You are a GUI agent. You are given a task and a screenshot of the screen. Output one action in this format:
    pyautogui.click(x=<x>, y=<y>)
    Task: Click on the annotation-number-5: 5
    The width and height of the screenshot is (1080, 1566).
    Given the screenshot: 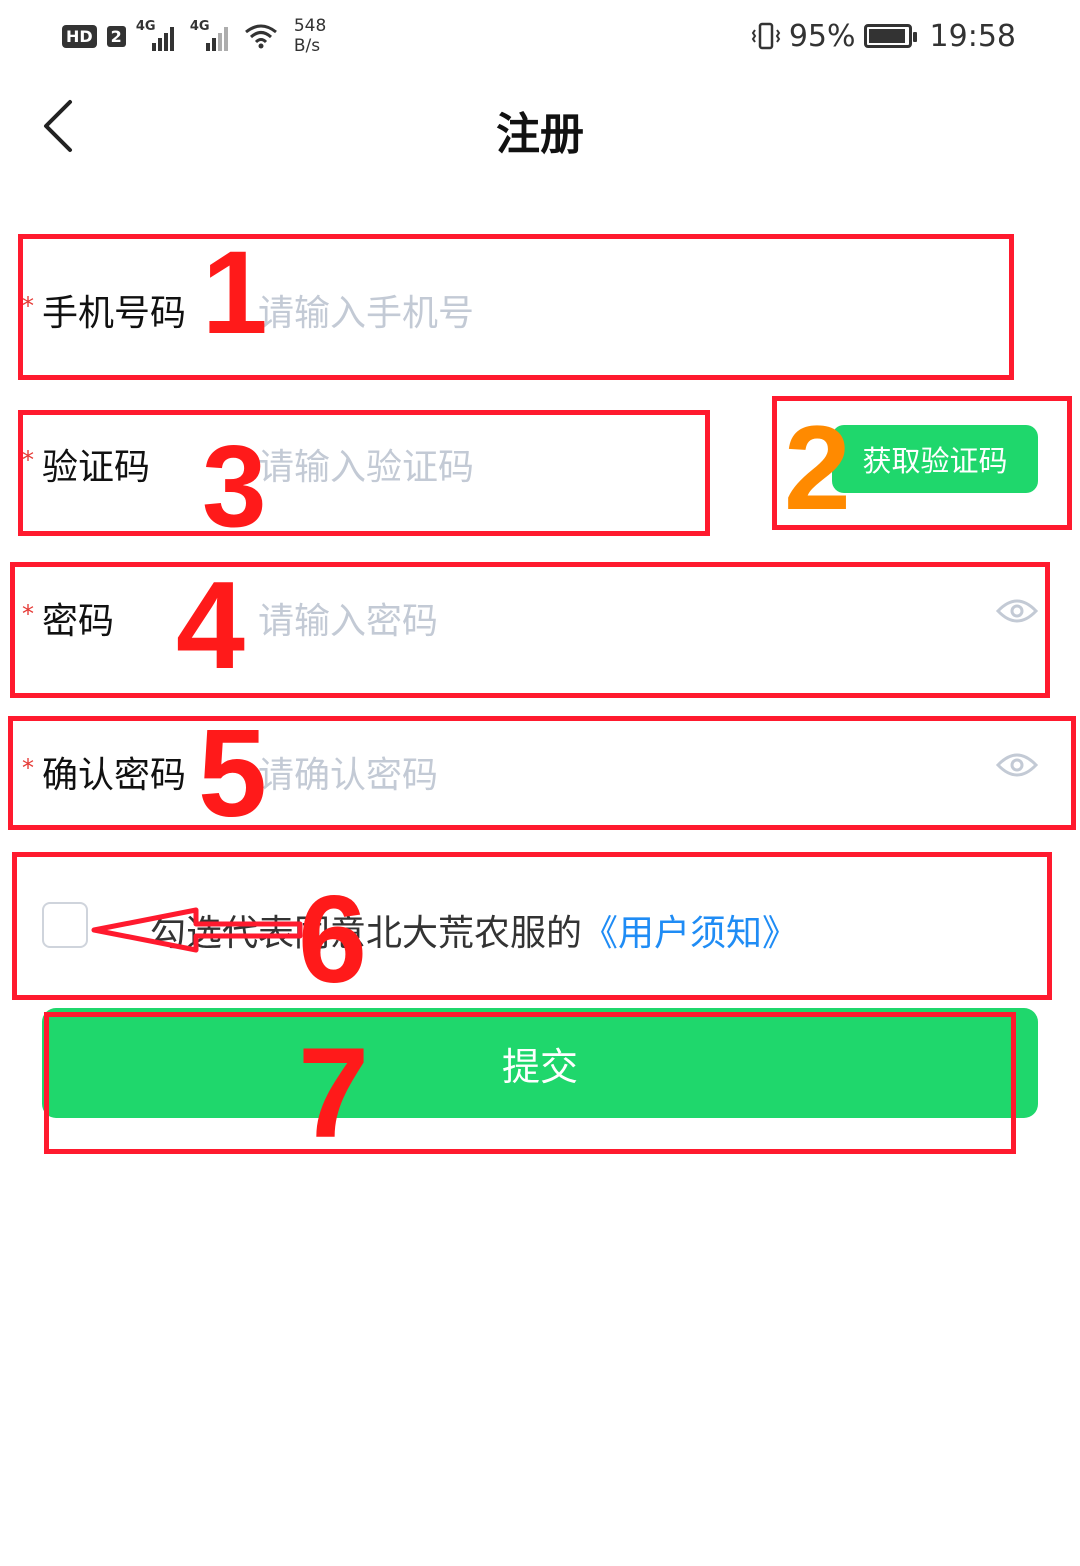 What is the action you would take?
    pyautogui.click(x=232, y=774)
    